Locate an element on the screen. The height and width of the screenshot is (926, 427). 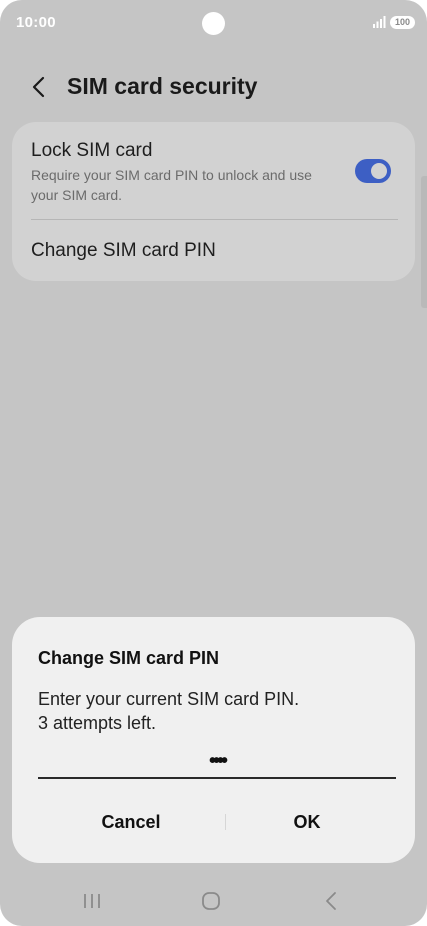
button-separator is located at coordinates (225, 822).